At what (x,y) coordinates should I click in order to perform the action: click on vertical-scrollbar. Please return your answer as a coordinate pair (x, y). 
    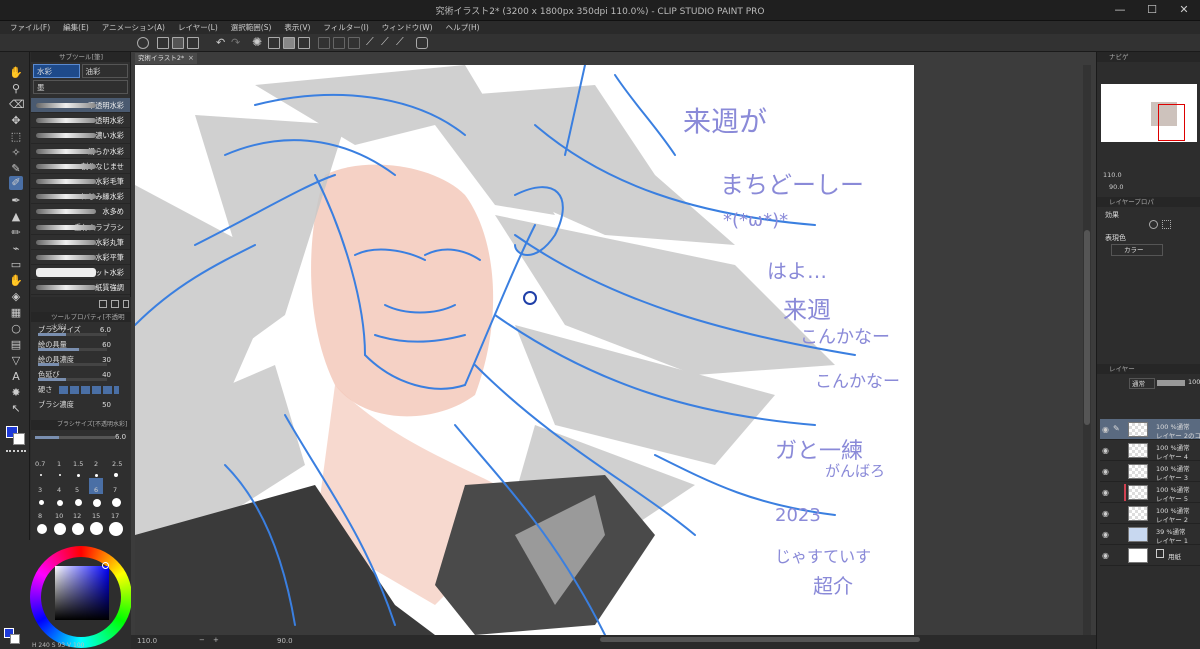
    Looking at the image, I should click on (1087, 350).